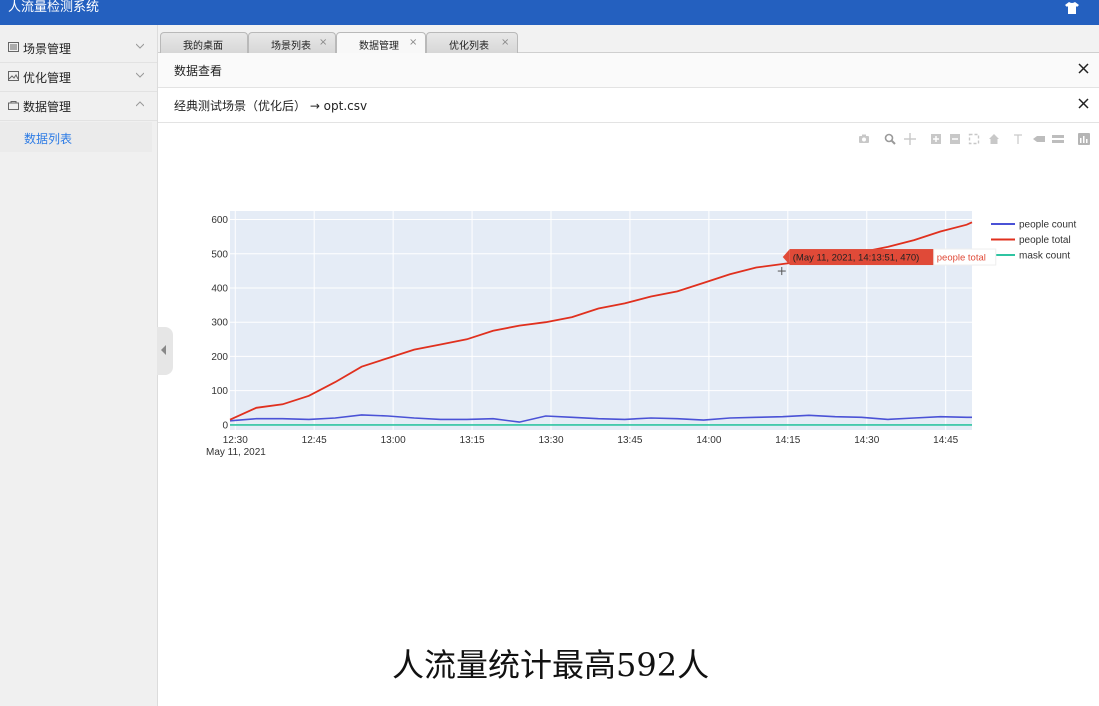 This screenshot has height=706, width=1099. What do you see at coordinates (549, 12) in the screenshot?
I see `top-bar: 人流量检测系统` at bounding box center [549, 12].